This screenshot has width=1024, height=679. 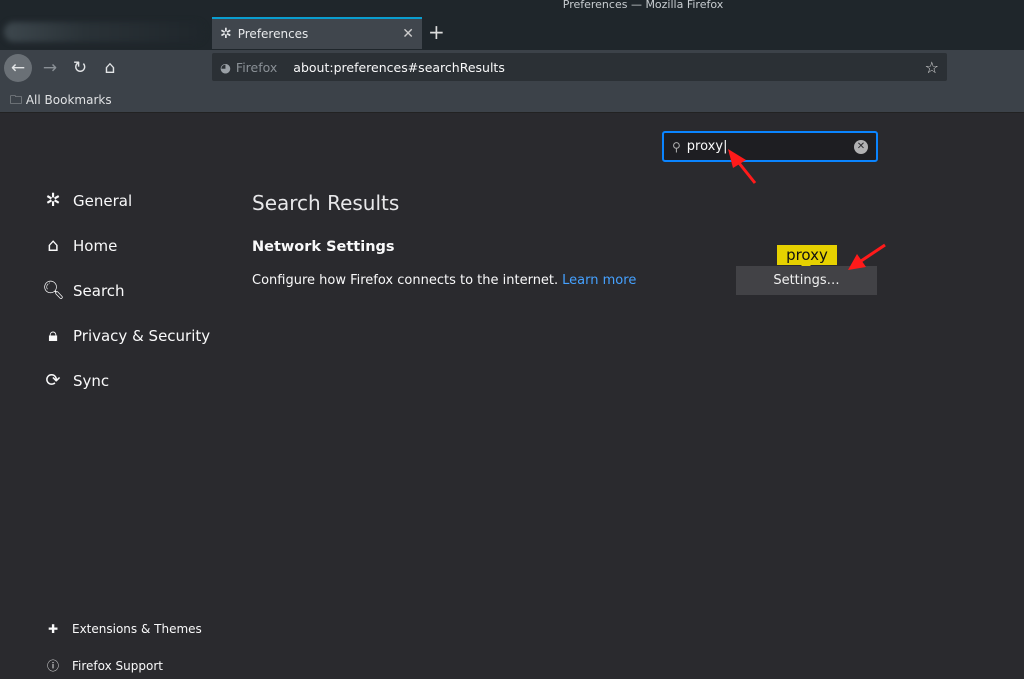 What do you see at coordinates (110, 68) in the screenshot?
I see `home-button: ⌂` at bounding box center [110, 68].